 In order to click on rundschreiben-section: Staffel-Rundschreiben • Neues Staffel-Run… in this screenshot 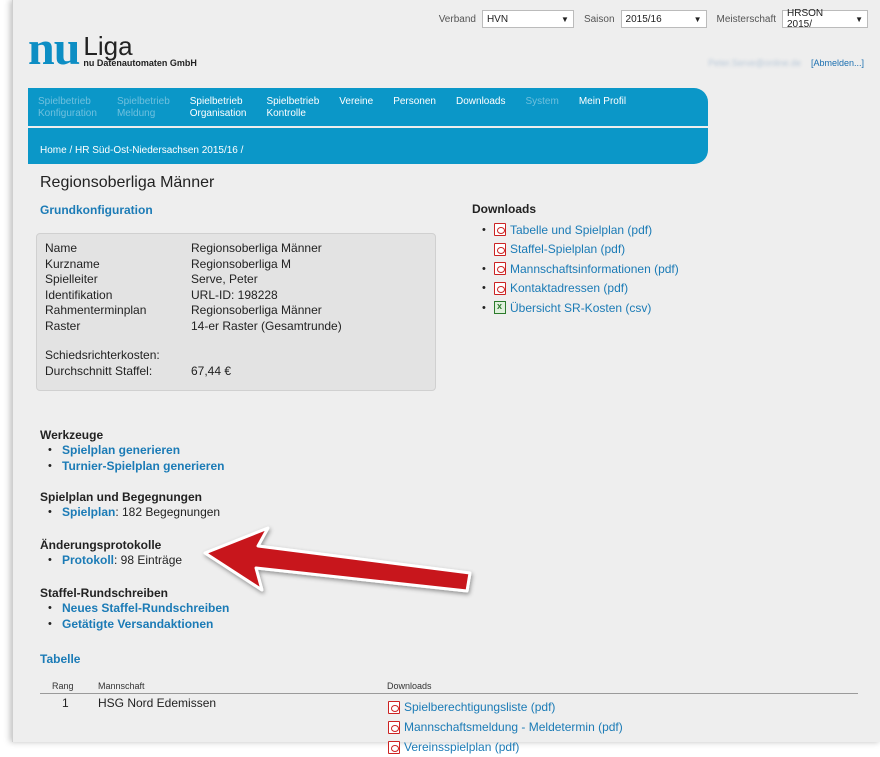, I will do `click(134, 609)`.